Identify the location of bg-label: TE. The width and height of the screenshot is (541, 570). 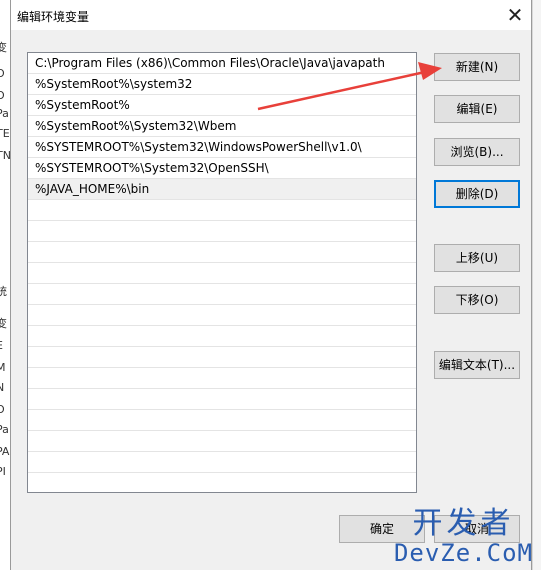
(5, 133).